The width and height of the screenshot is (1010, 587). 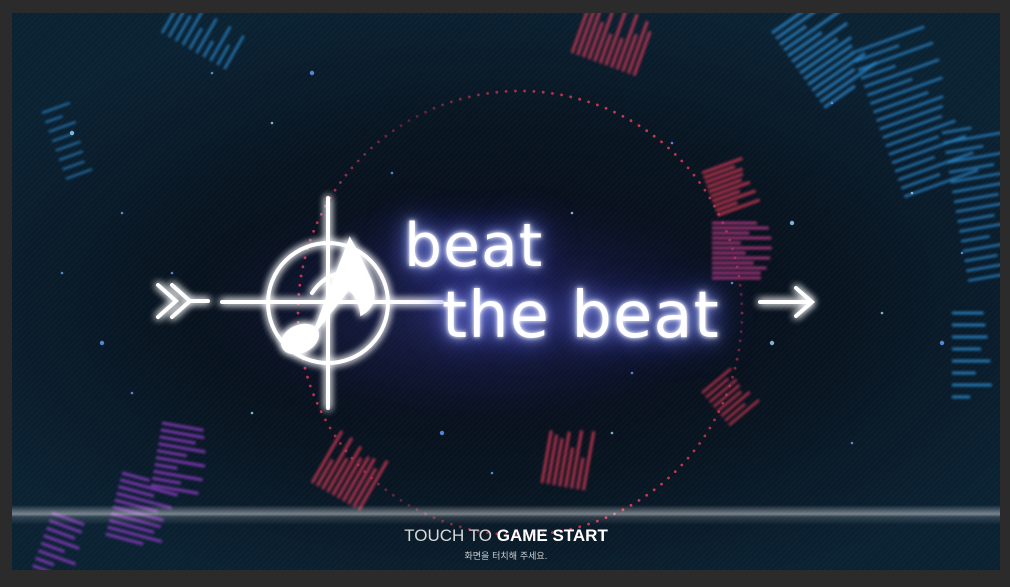 What do you see at coordinates (183, 301) in the screenshot?
I see `double-chevron-right-icon` at bounding box center [183, 301].